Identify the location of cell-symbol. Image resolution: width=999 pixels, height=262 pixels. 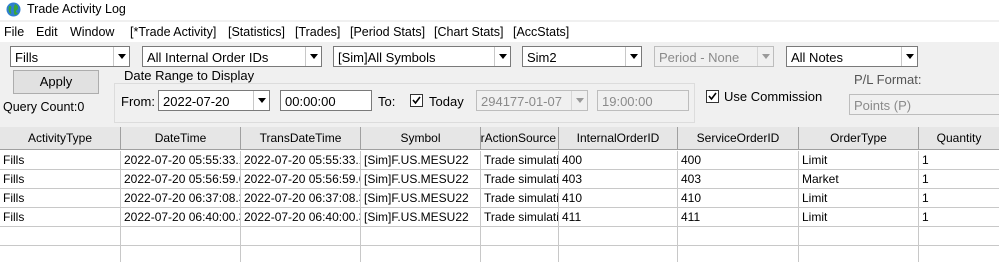
(421, 254).